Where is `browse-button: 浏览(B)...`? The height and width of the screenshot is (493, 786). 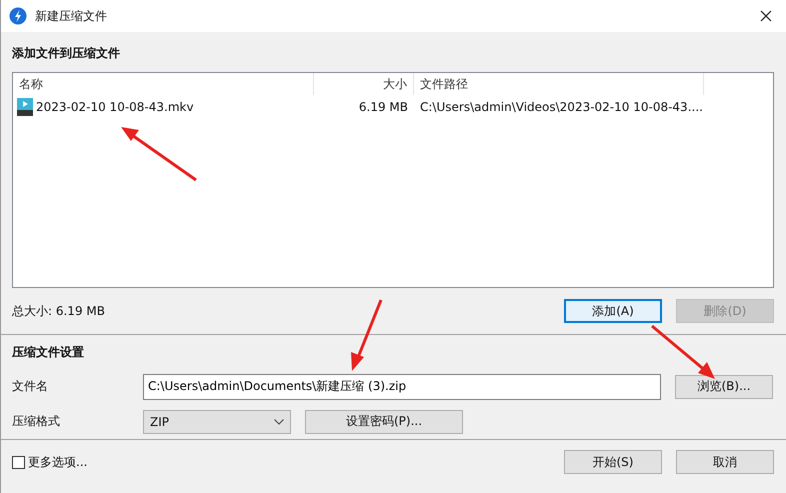 browse-button: 浏览(B)... is located at coordinates (724, 386).